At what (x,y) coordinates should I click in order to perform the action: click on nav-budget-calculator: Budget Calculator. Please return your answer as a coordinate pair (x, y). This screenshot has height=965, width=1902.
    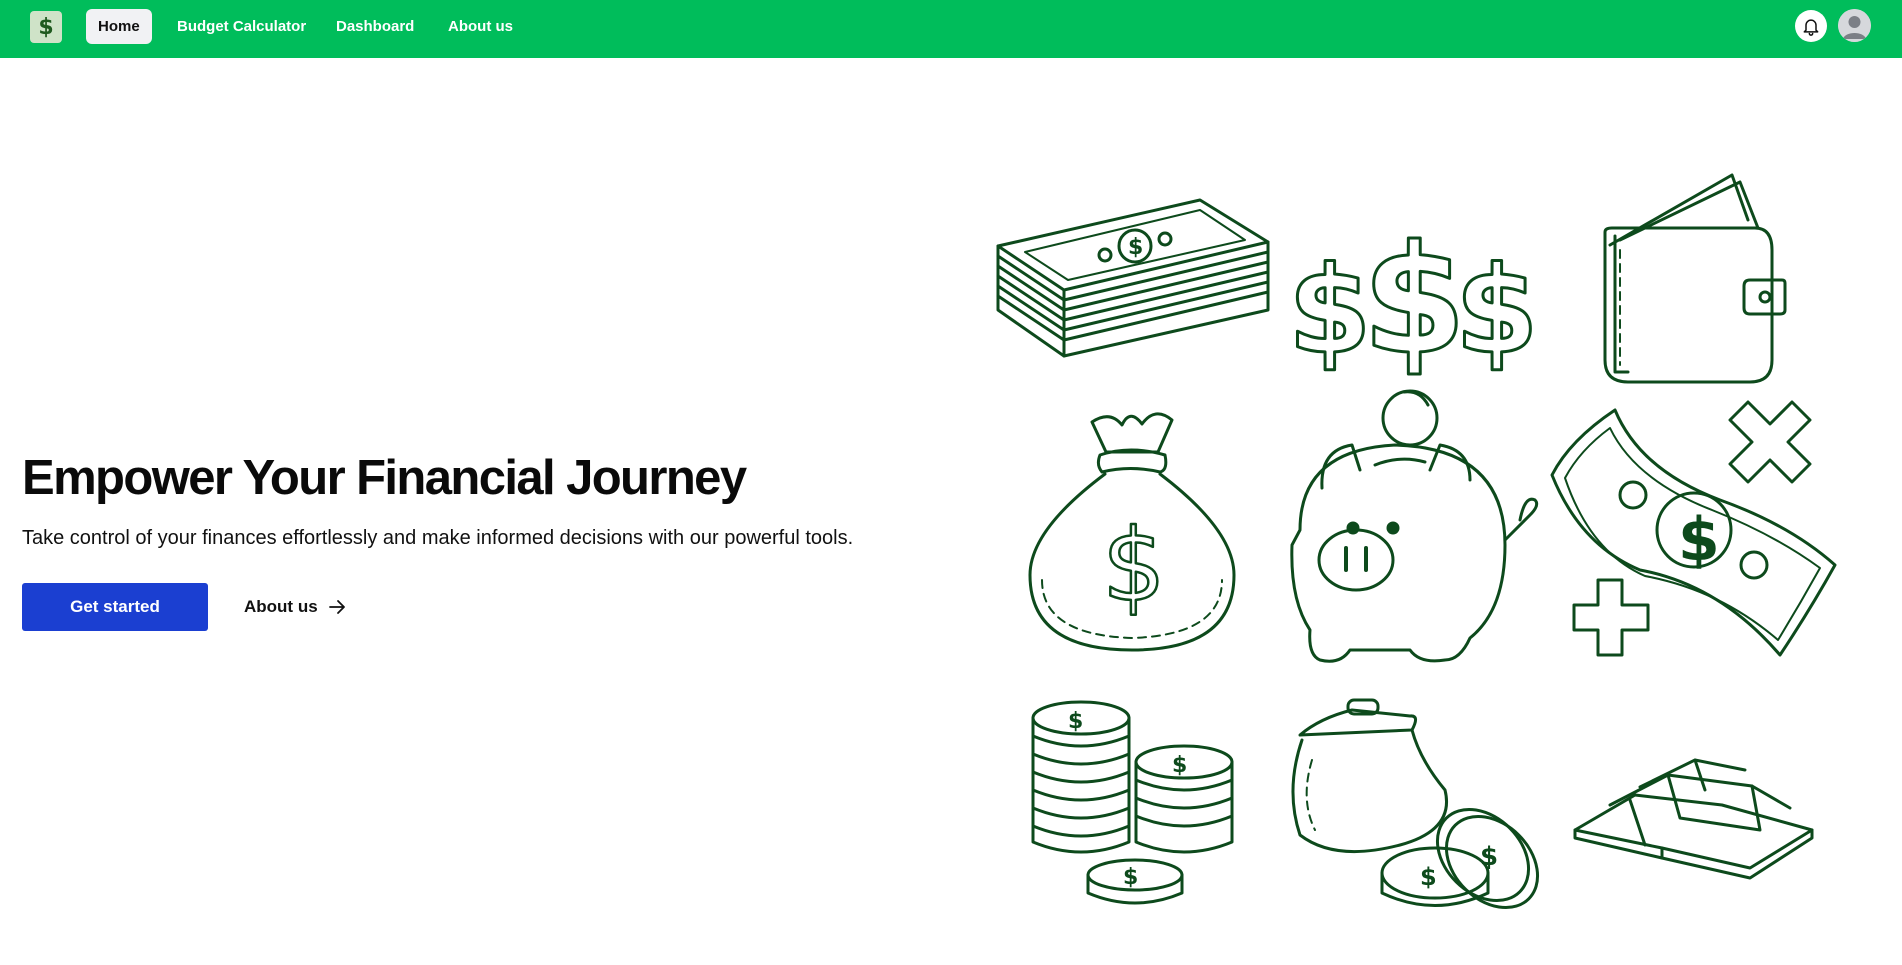
    Looking at the image, I should click on (241, 26).